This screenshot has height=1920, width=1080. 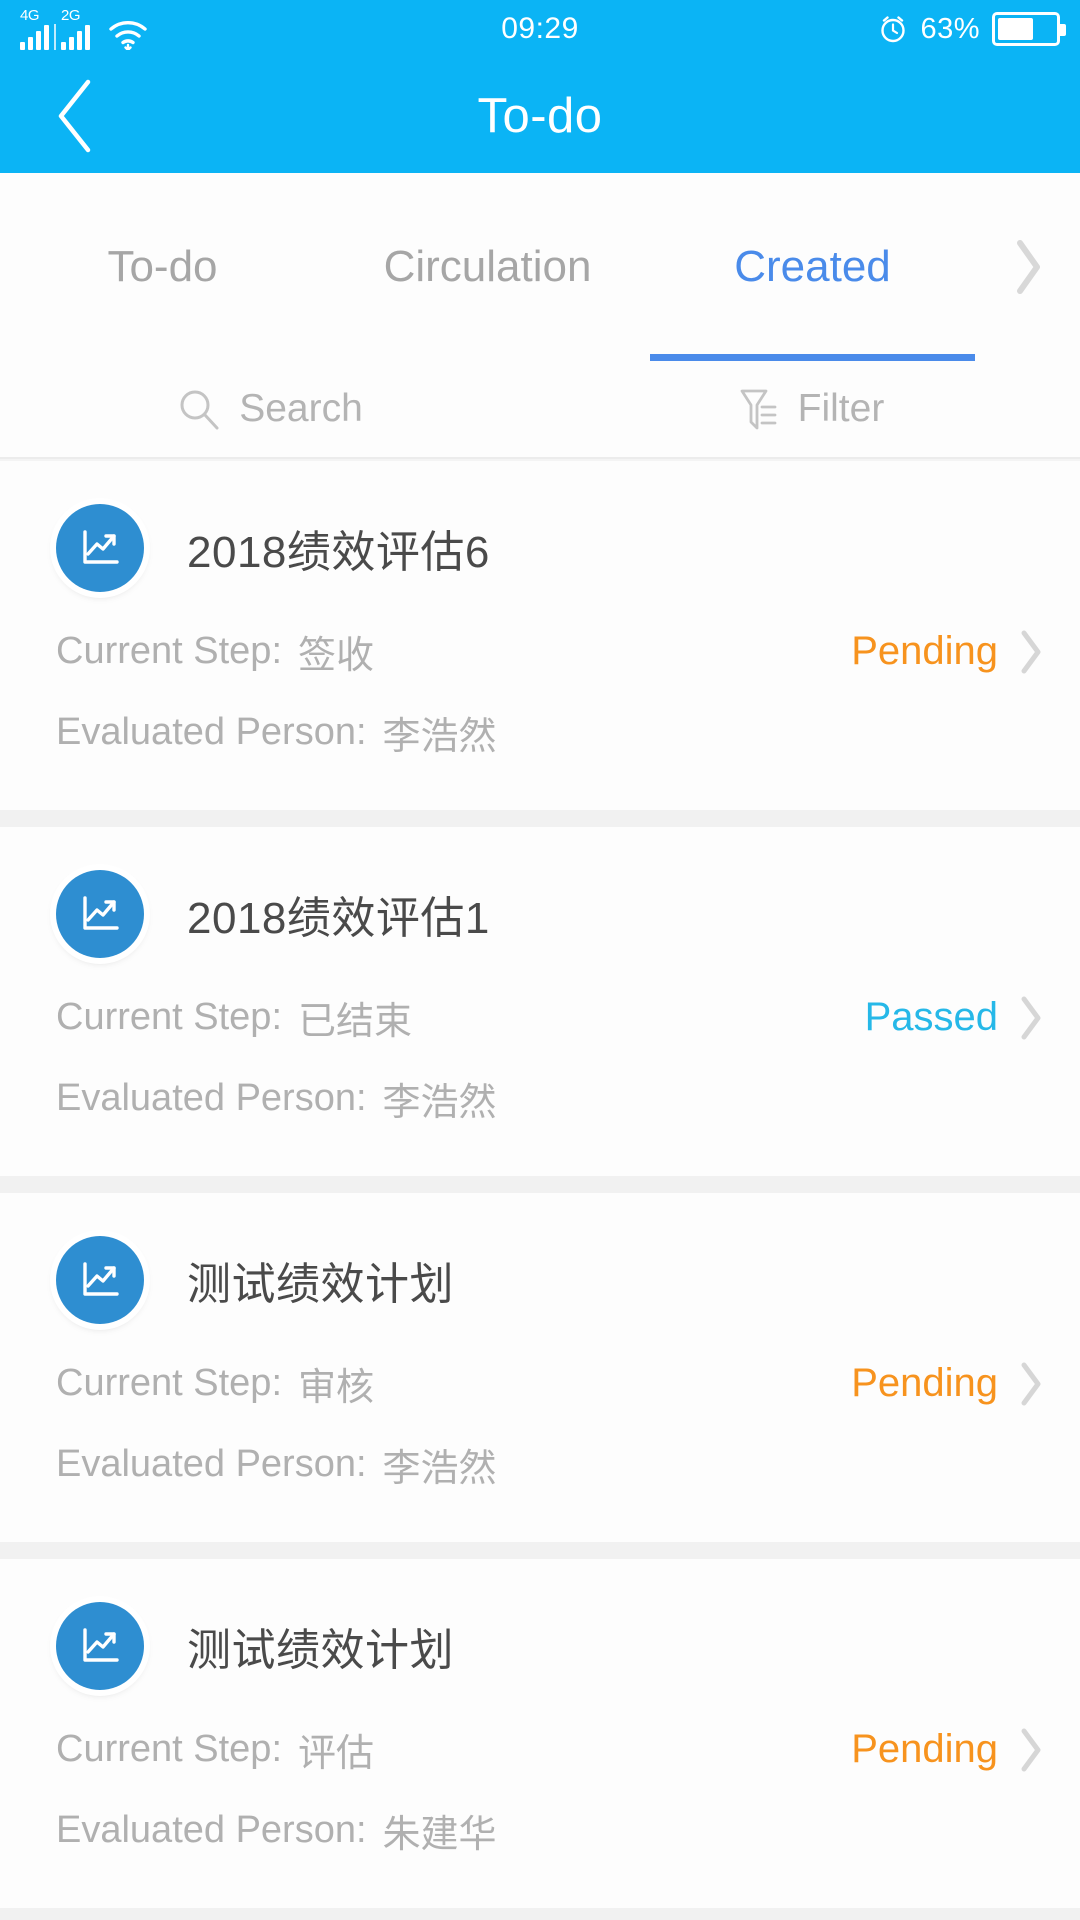 I want to click on signal-divider, so click(x=55, y=37).